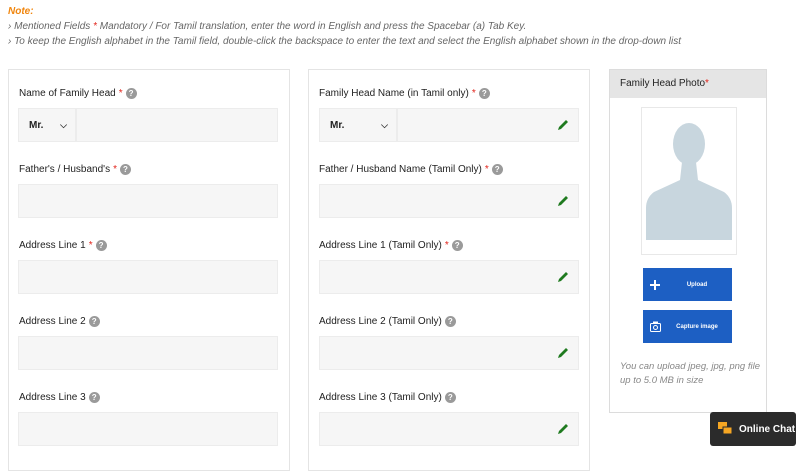  Describe the element at coordinates (380, 397) in the screenshot. I see `label-text: Address Line 3 (Tamil Only)` at that location.